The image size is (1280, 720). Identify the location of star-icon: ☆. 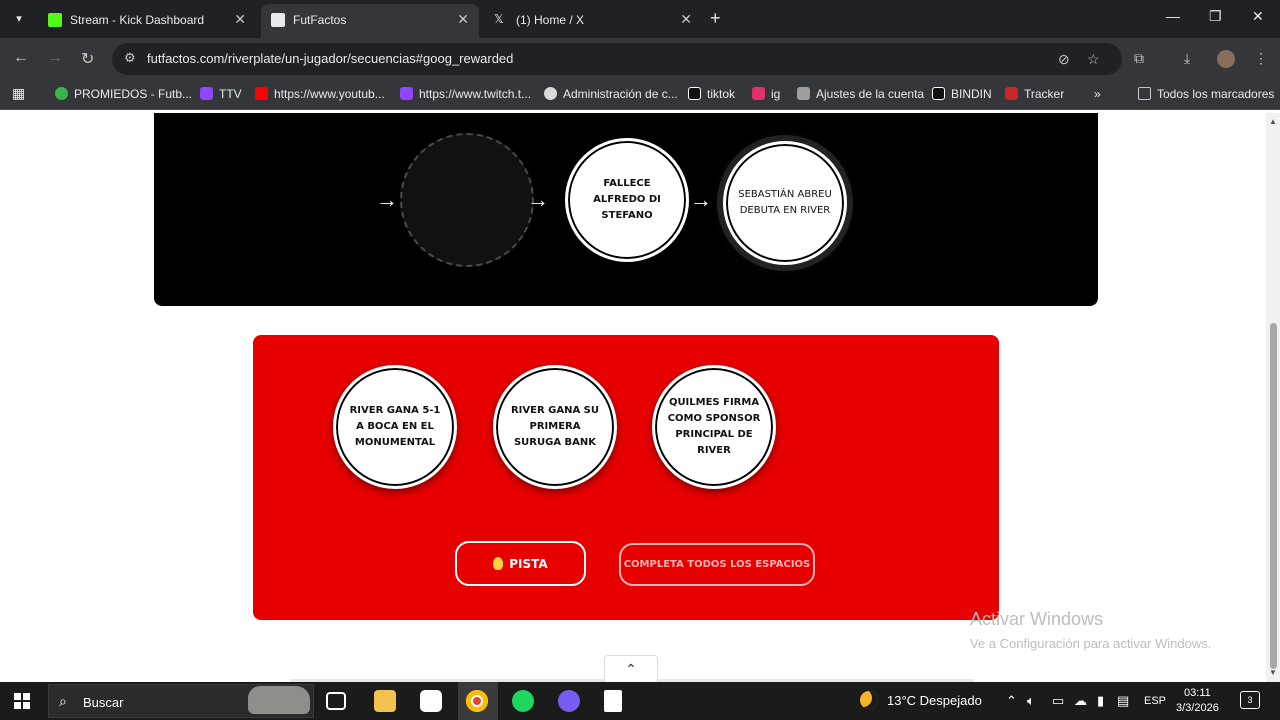
(1093, 59).